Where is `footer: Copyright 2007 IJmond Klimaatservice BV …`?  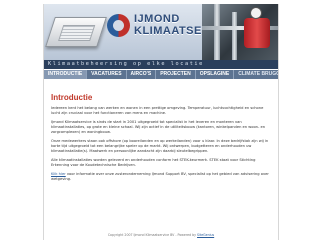 footer: Copyright 2007 IJmond Klimaatservice BV … is located at coordinates (161, 235).